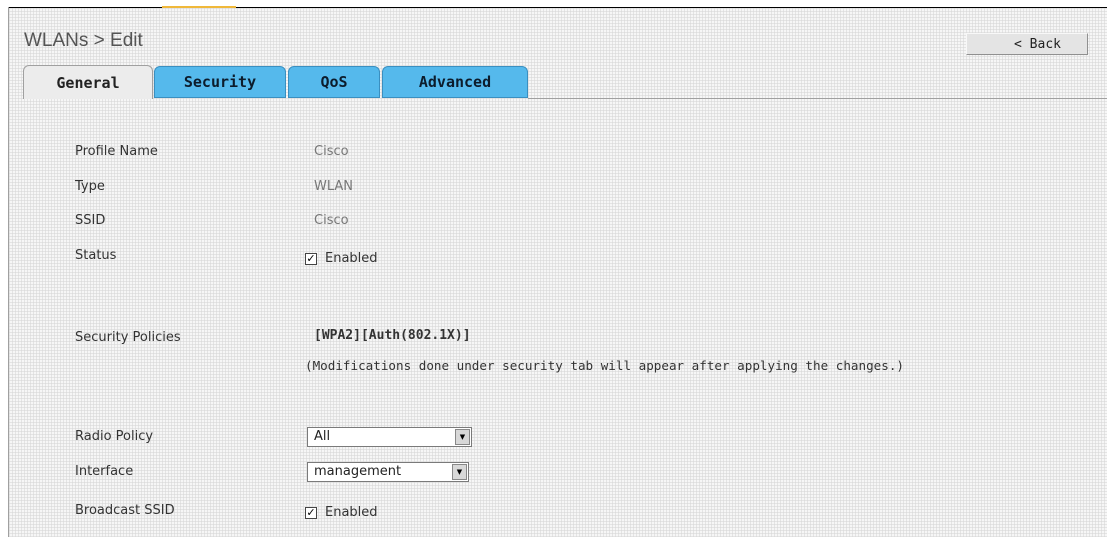  I want to click on tab-qos: QoS, so click(334, 82).